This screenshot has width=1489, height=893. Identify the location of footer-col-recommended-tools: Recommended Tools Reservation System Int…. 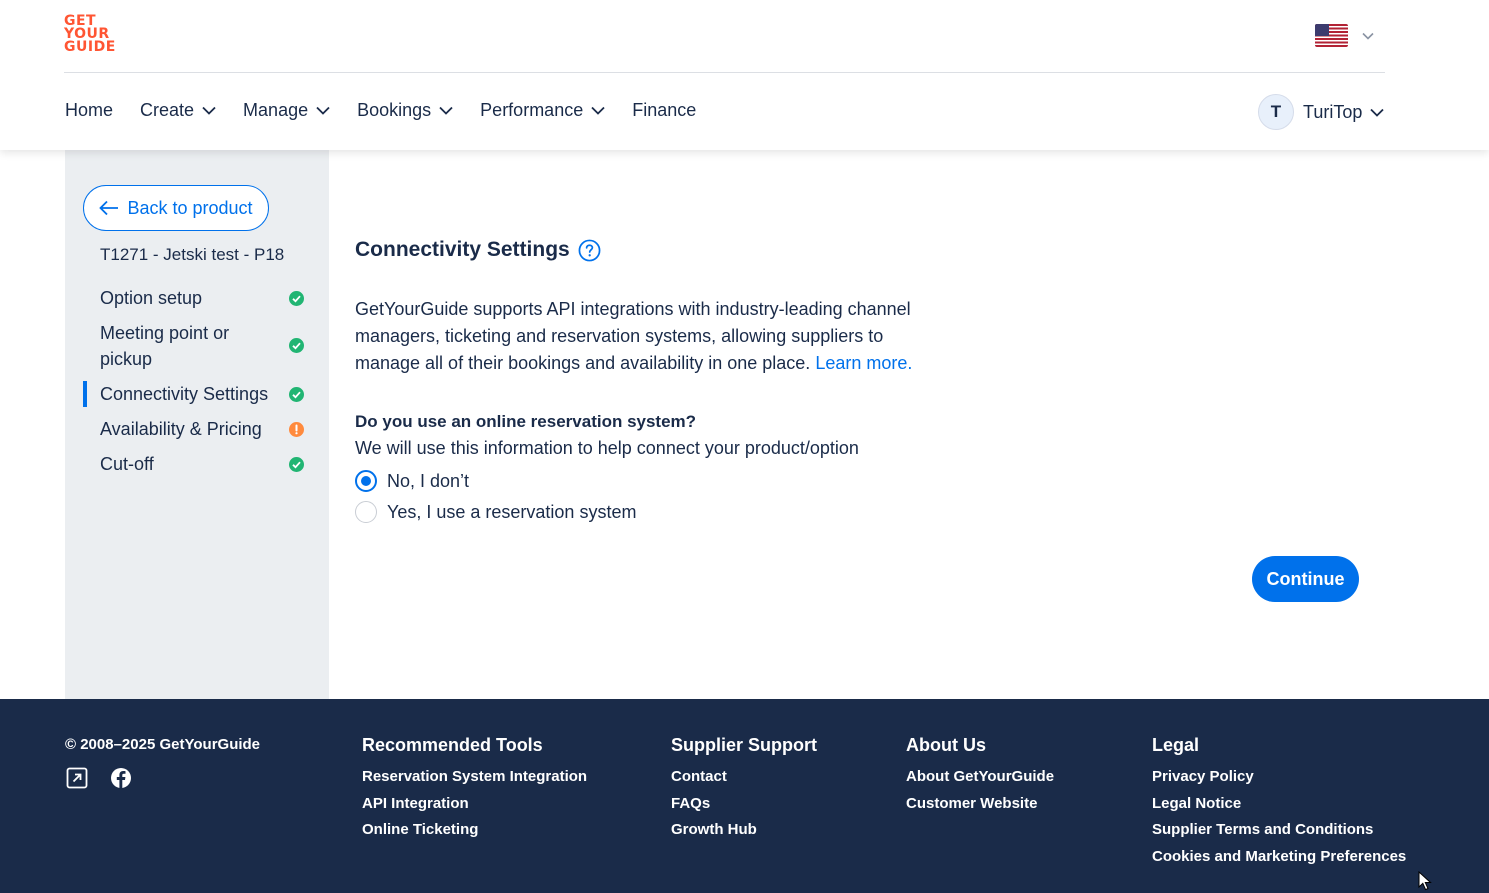
(474, 789).